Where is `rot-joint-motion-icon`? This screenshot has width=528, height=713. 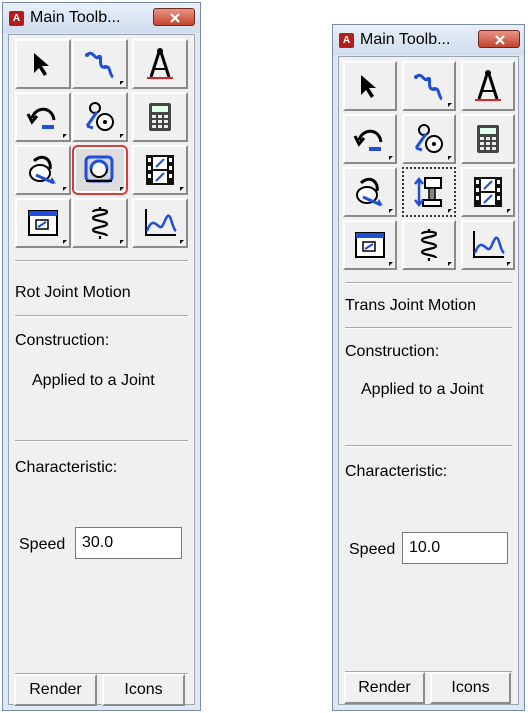
rot-joint-motion-icon is located at coordinates (100, 170).